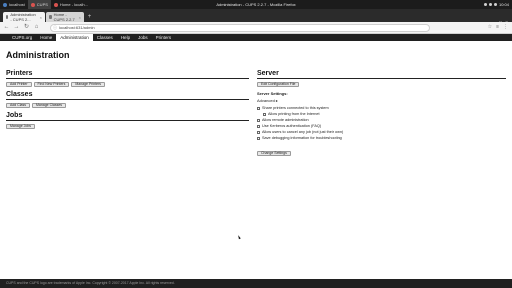 The width and height of the screenshot is (512, 288). What do you see at coordinates (5, 4) in the screenshot?
I see `app-icon` at bounding box center [5, 4].